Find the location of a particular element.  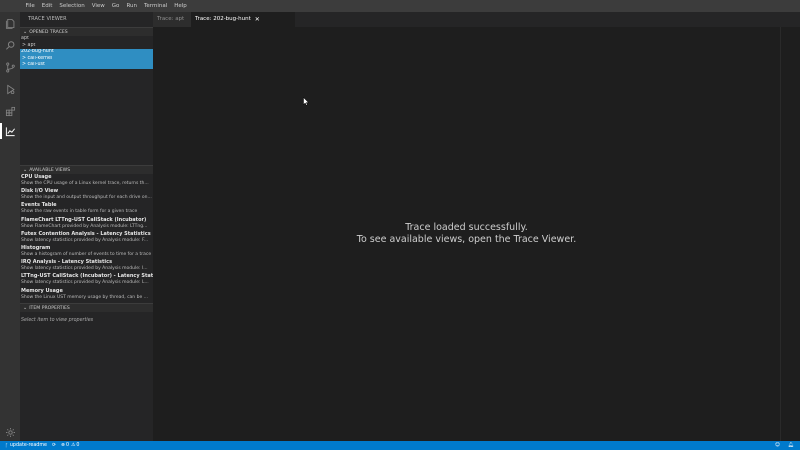

item-properties-label: ITEM PROPERTIES is located at coordinates (49, 308).